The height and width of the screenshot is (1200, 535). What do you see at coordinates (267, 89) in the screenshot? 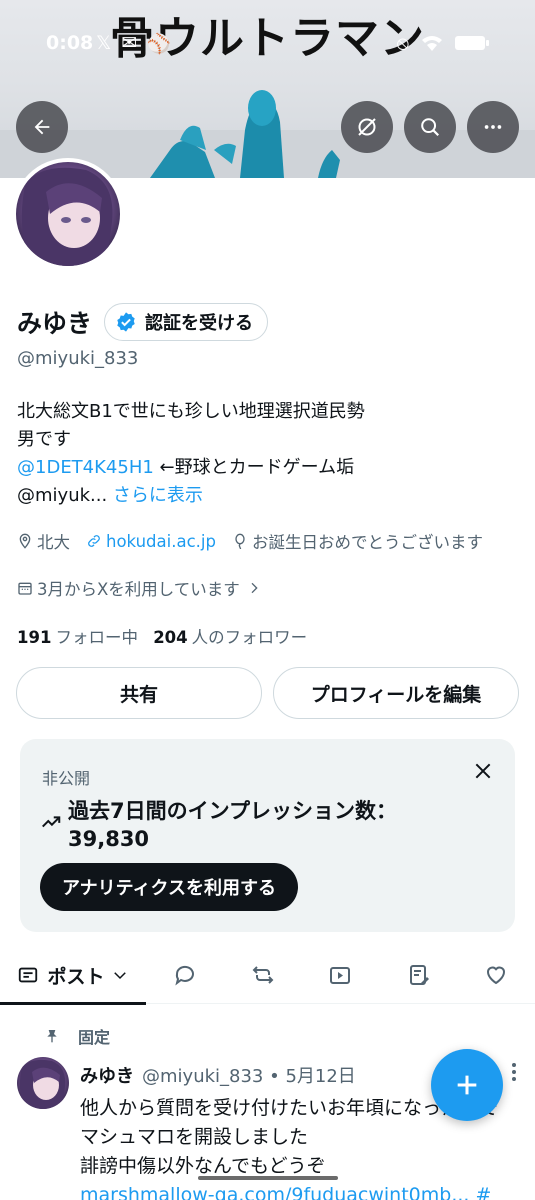
I see `profile-banner: 骨ウルトラマン 0:08 𝕏 ✉ ⚾ ⦸` at bounding box center [267, 89].